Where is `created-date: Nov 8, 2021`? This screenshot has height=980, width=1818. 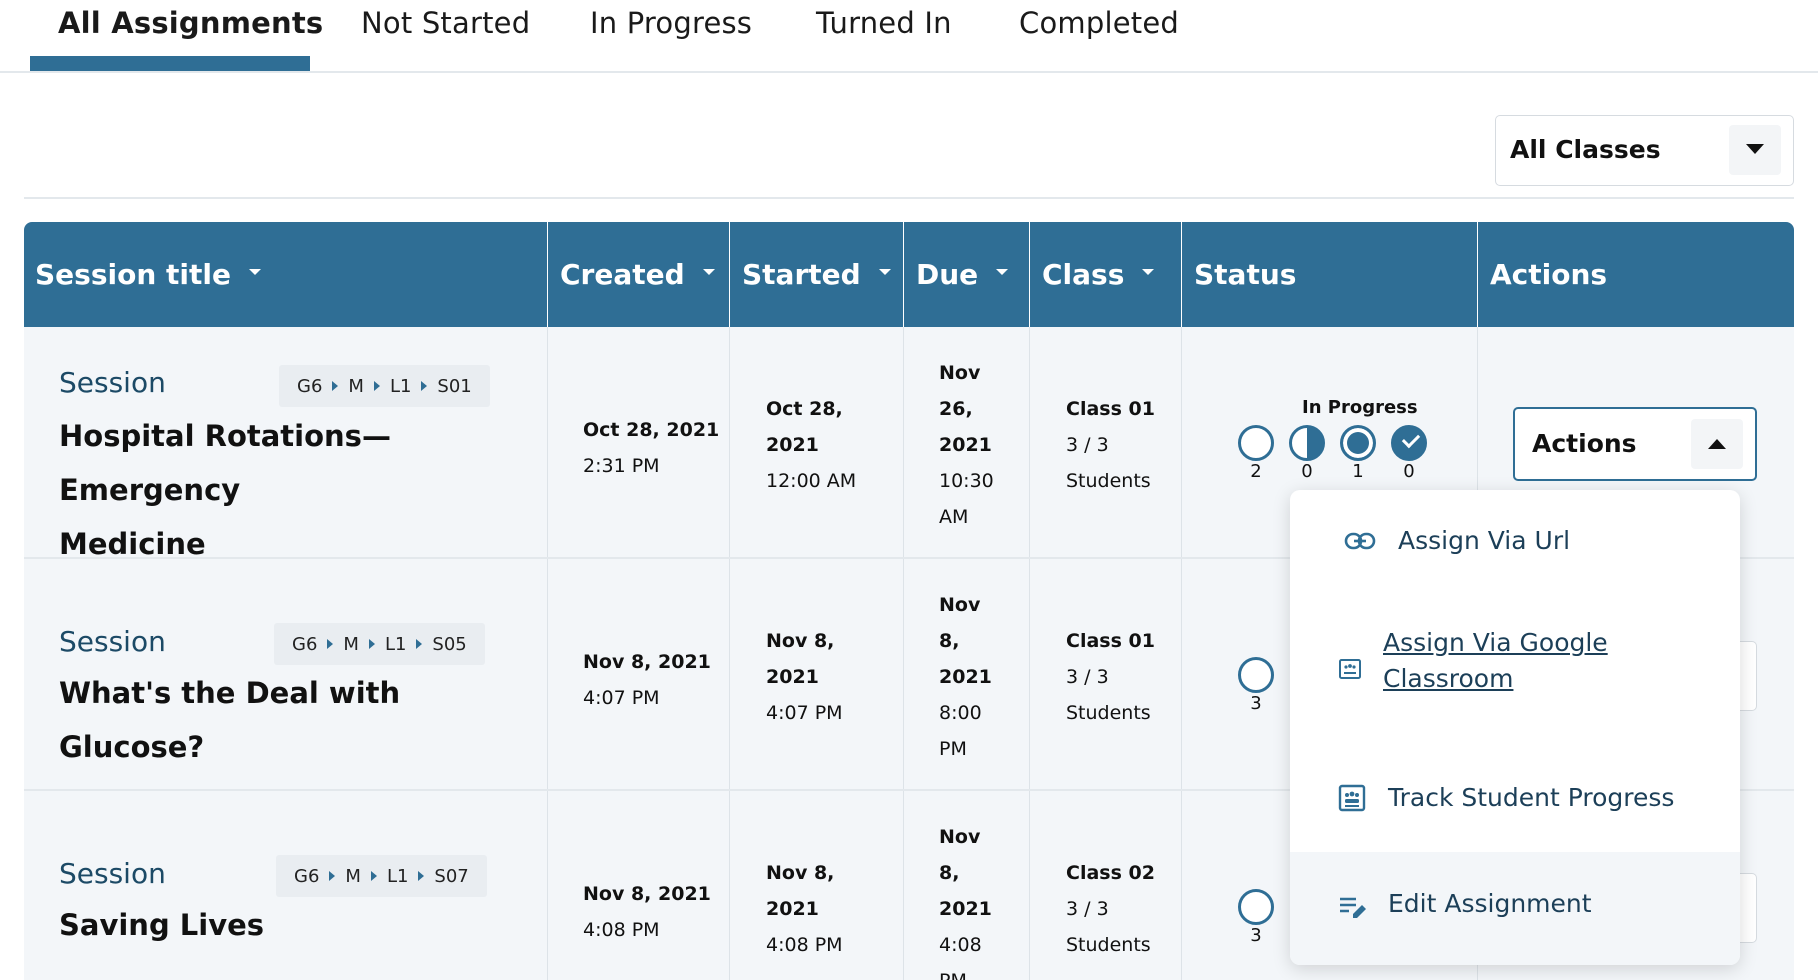 created-date: Nov 8, 2021 is located at coordinates (647, 662).